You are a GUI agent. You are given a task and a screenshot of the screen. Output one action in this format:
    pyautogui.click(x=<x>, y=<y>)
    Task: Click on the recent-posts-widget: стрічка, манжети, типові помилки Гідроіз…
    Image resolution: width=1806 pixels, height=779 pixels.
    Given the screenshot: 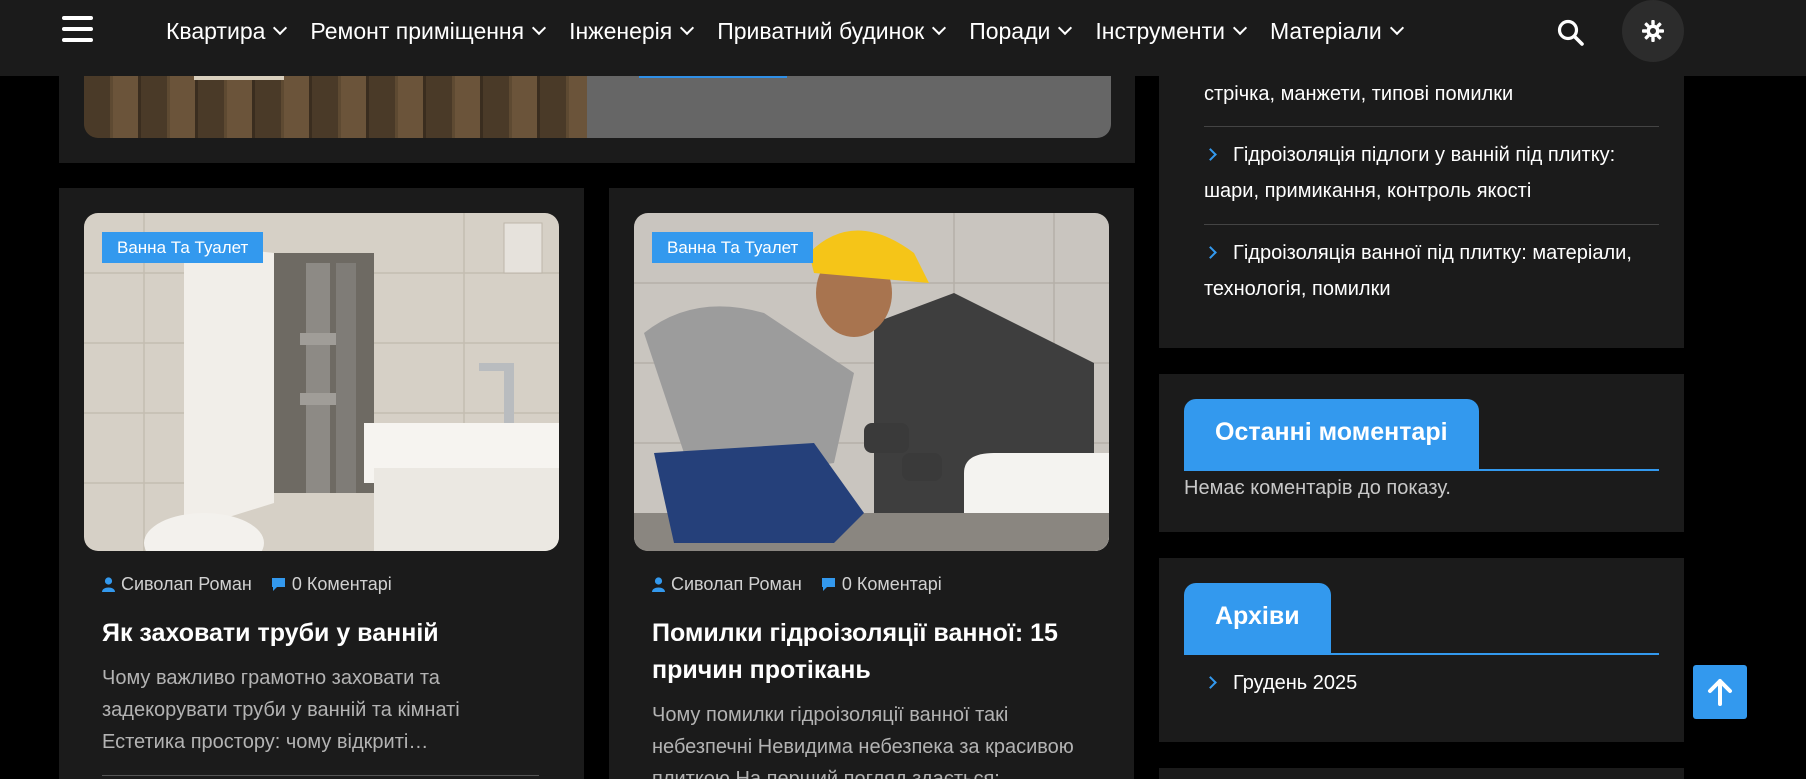 What is the action you would take?
    pyautogui.click(x=1421, y=204)
    